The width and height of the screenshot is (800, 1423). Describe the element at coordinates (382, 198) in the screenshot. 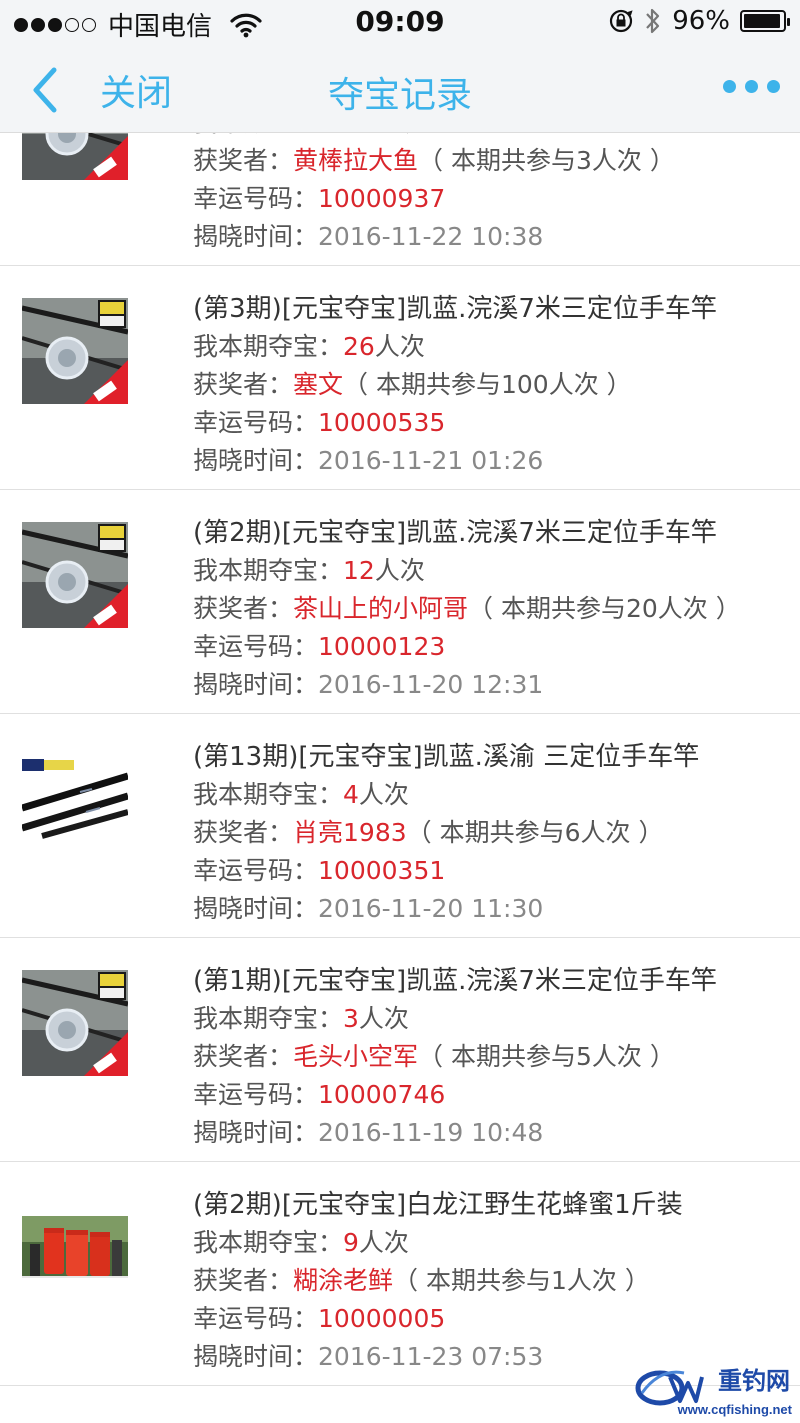

I see `lucky-number-value: 10000937` at that location.